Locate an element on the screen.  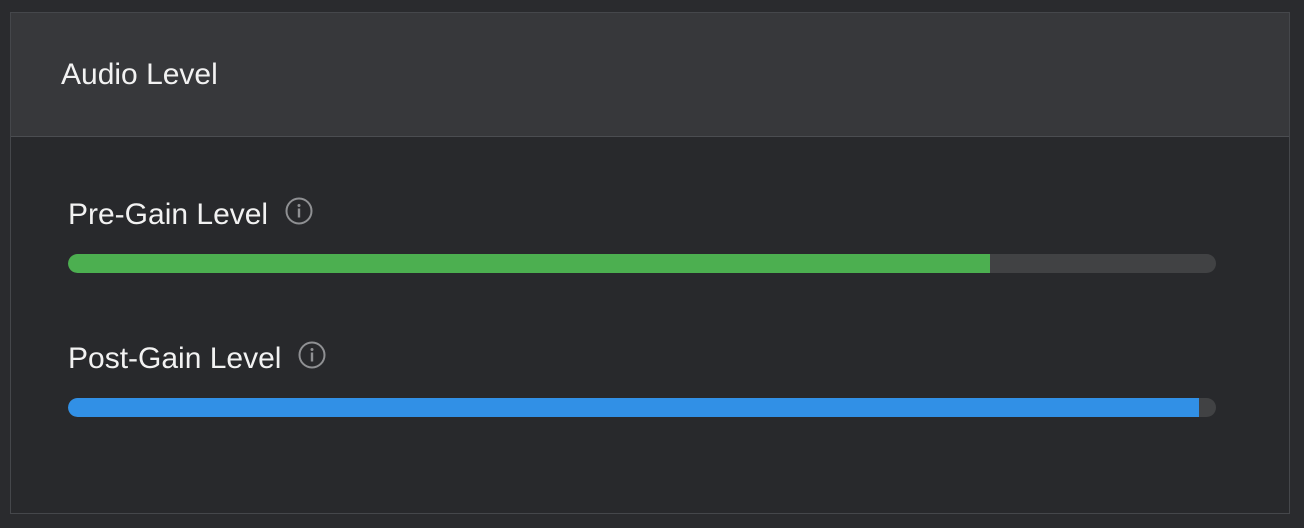
post-gain-label: Post-Gain Level is located at coordinates (175, 358).